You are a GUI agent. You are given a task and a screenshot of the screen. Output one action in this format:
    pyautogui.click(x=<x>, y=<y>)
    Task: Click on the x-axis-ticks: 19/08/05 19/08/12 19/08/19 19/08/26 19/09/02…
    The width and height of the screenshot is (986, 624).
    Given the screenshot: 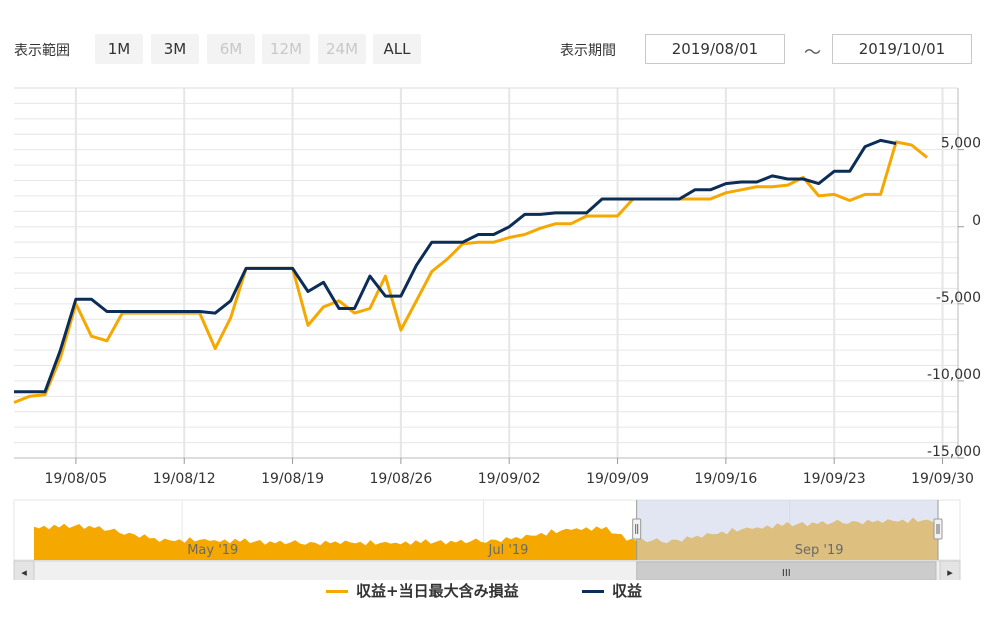 What is the action you would take?
    pyautogui.click(x=509, y=472)
    